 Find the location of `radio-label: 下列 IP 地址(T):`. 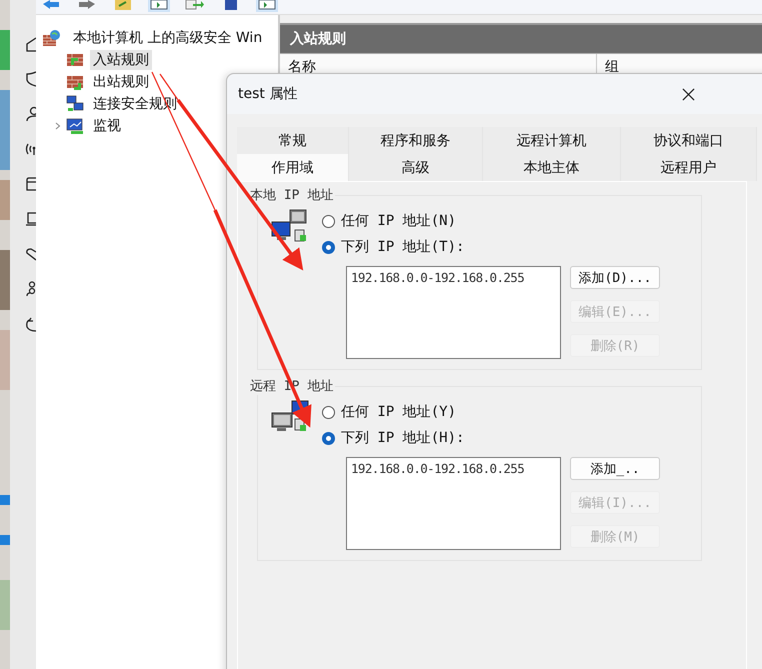

radio-label: 下列 IP 地址(T): is located at coordinates (402, 247).